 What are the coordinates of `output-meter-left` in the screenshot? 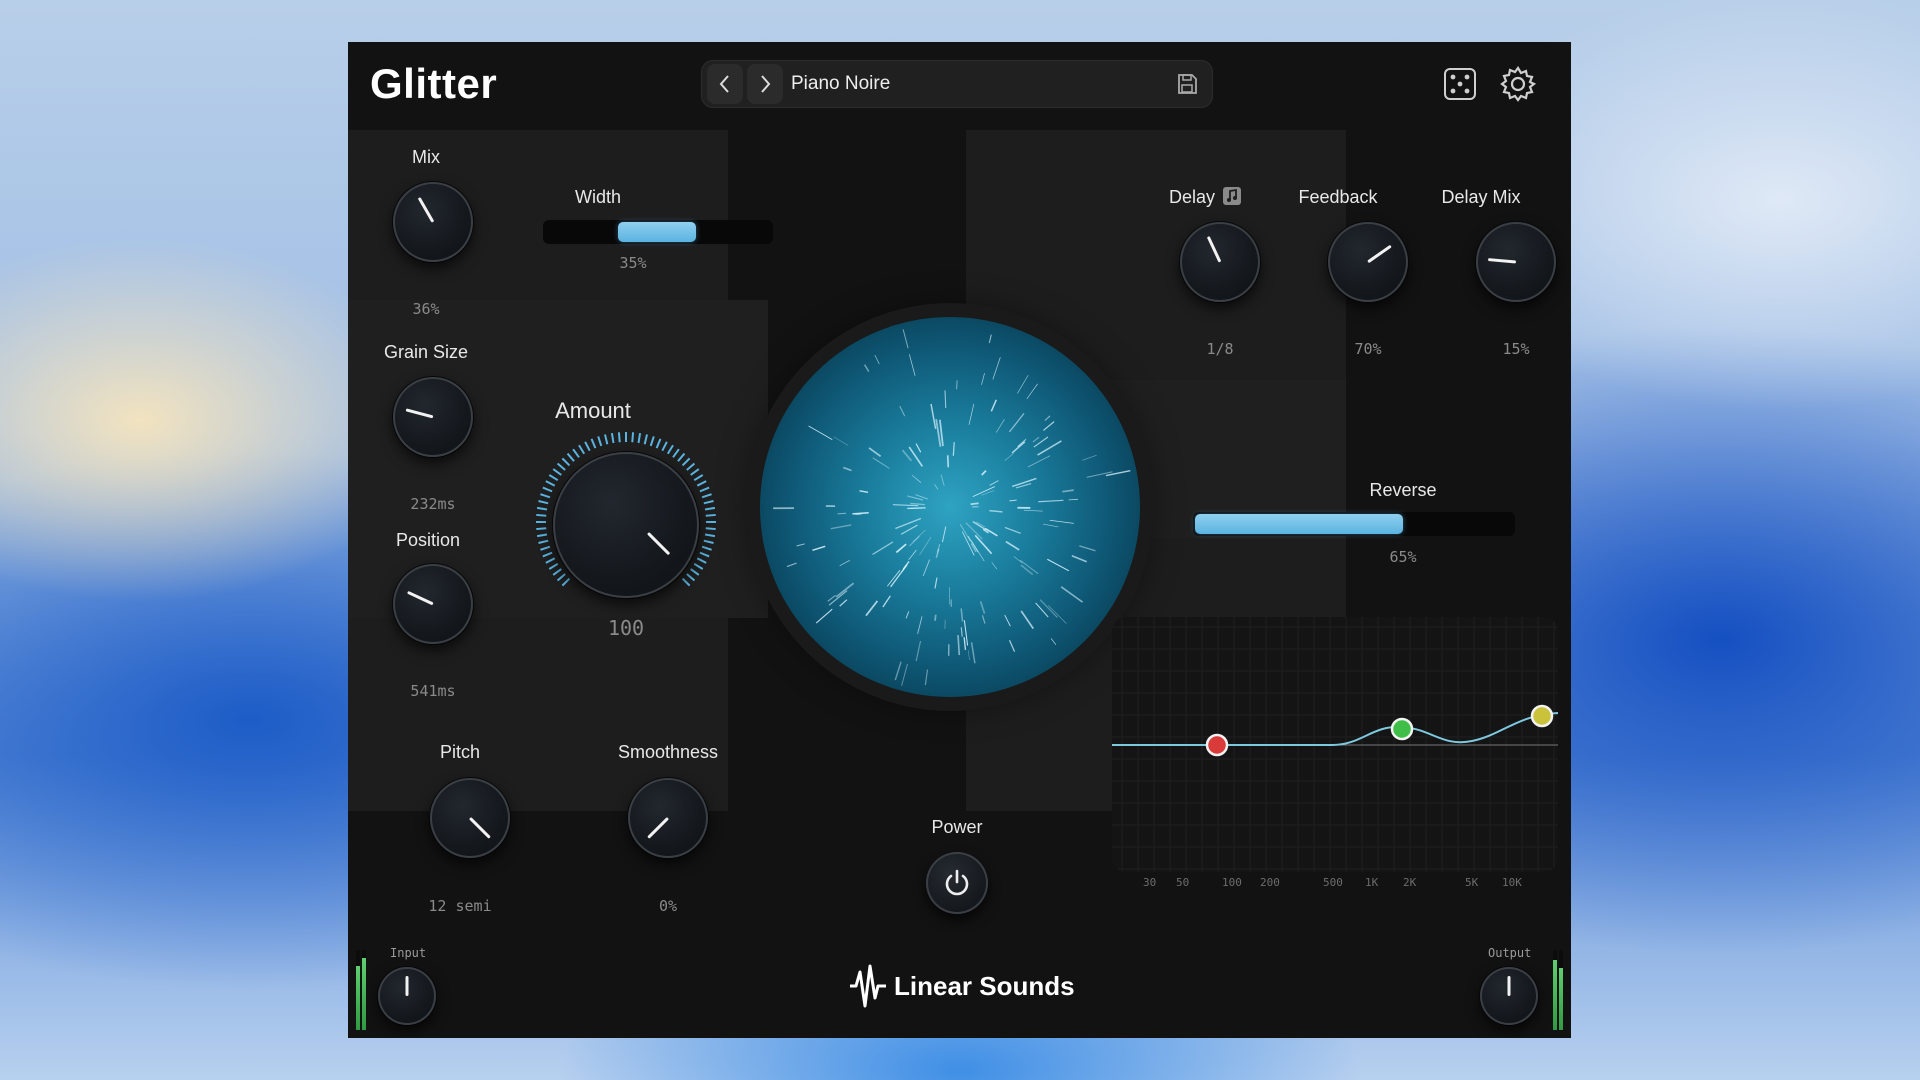 It's located at (1555, 990).